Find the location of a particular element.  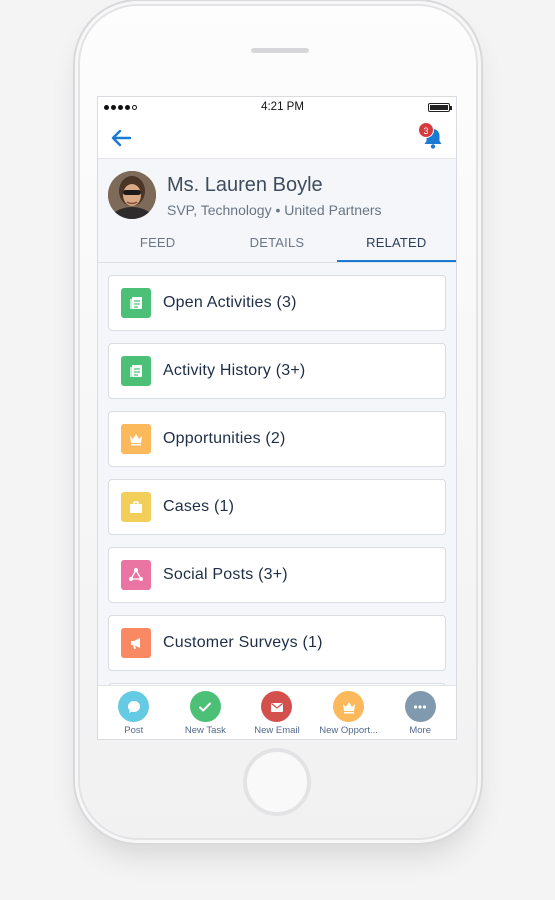

related-item-label: Social Posts (3+) is located at coordinates (225, 574).